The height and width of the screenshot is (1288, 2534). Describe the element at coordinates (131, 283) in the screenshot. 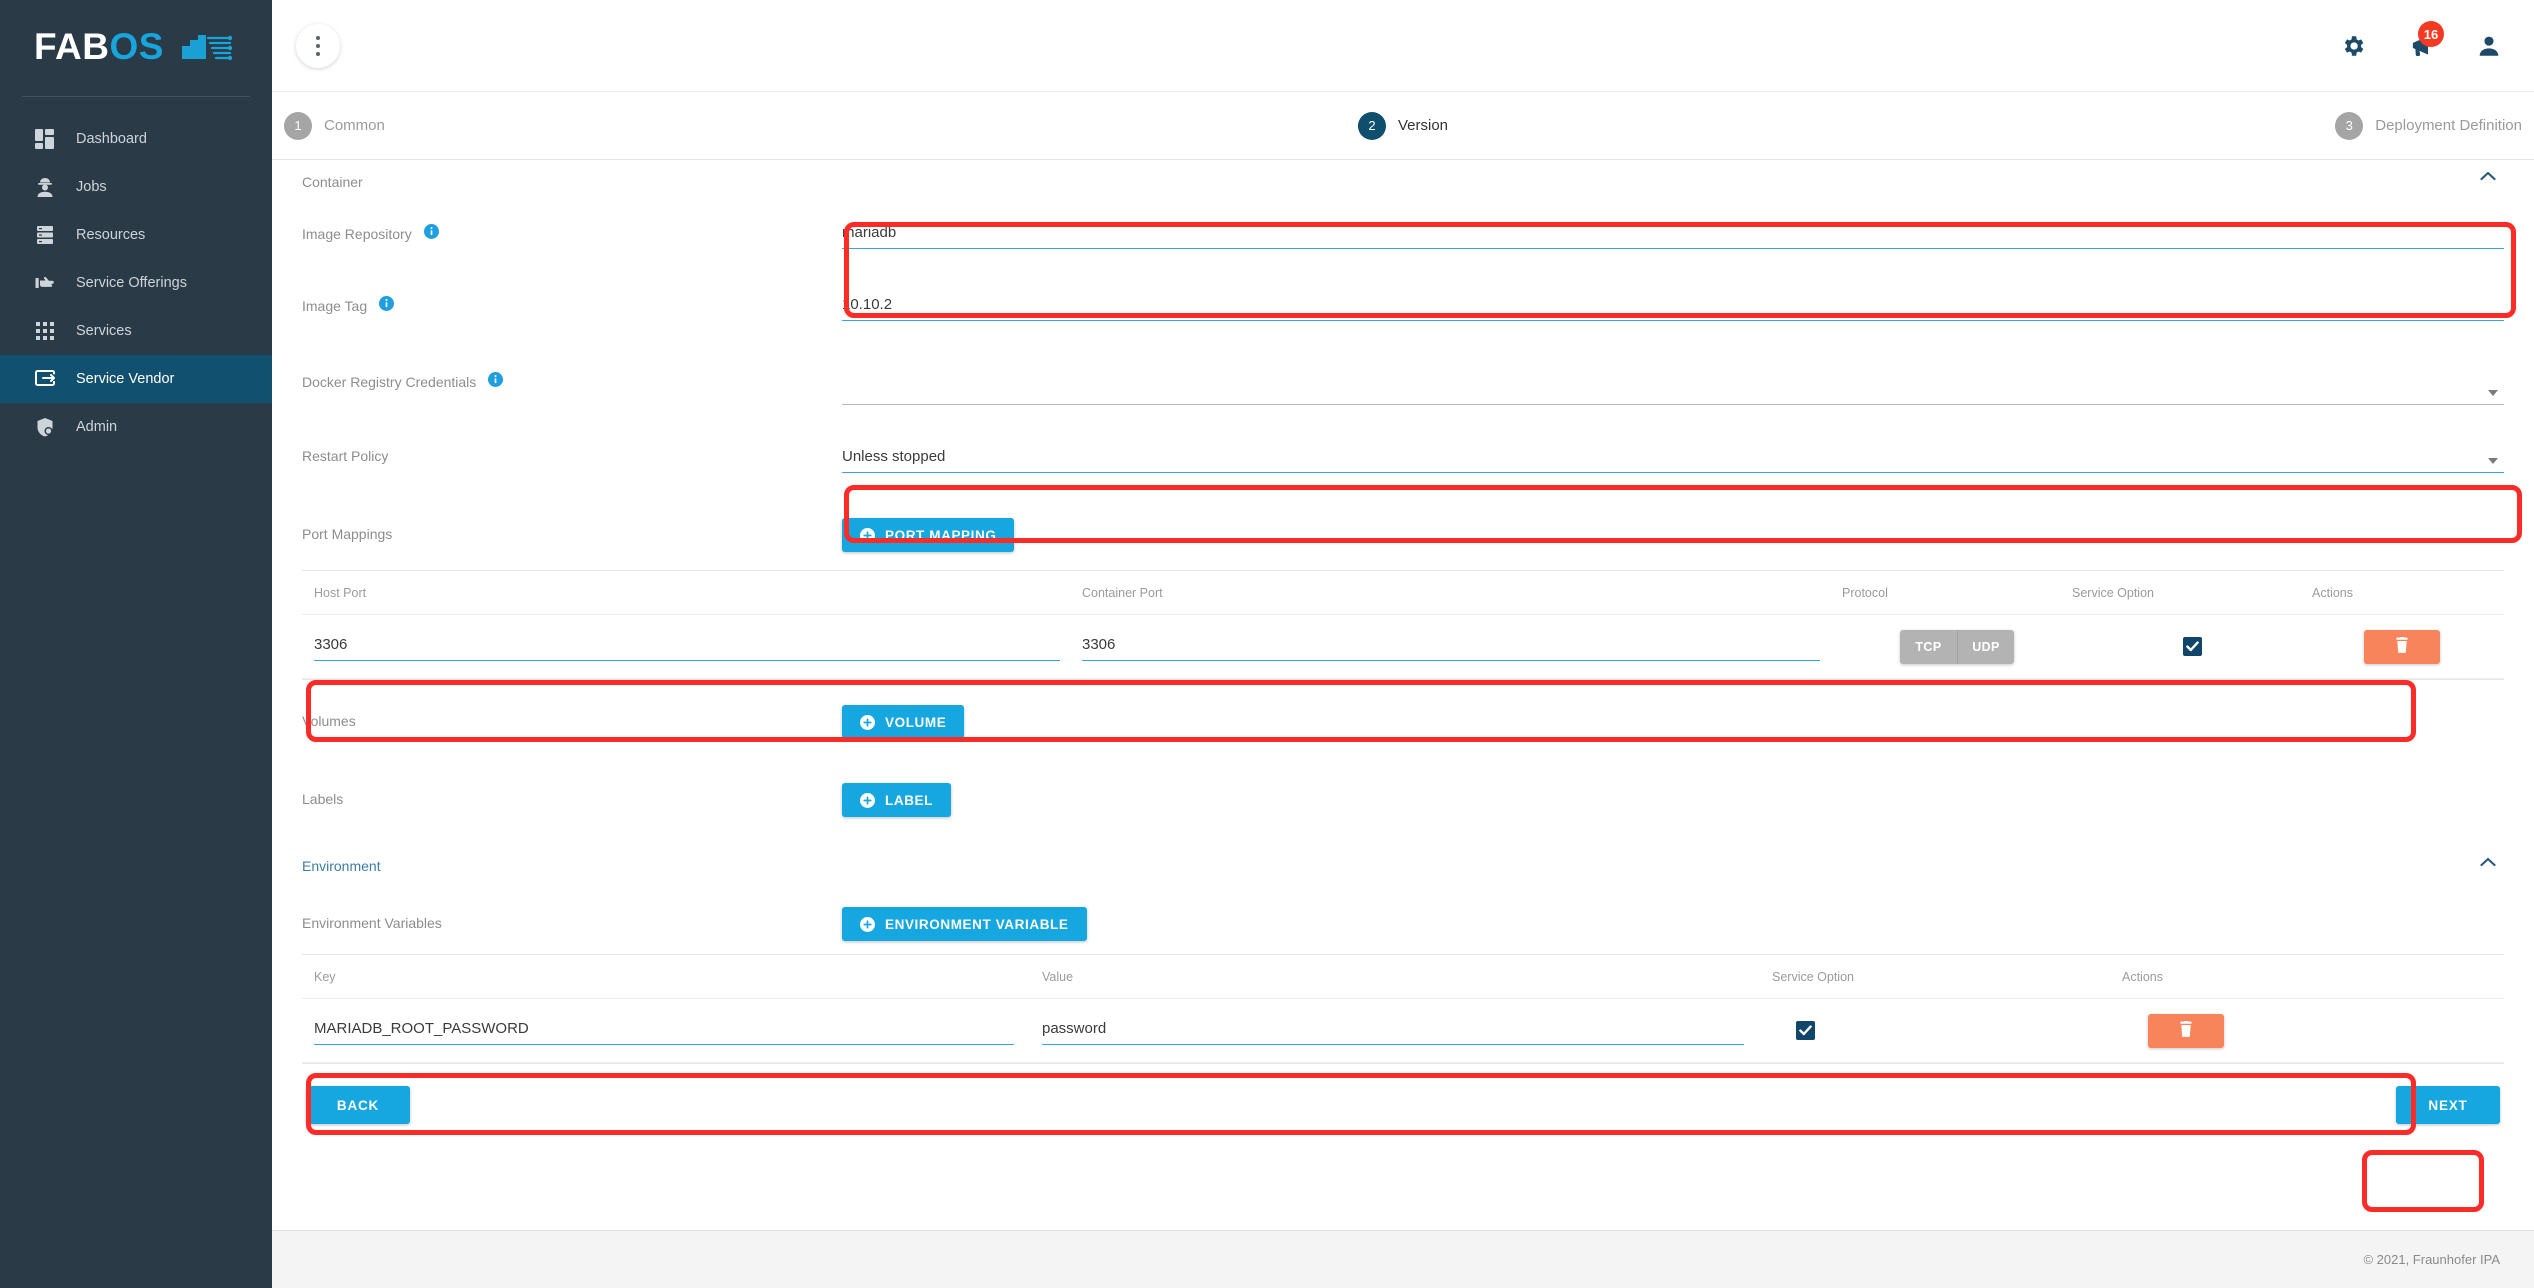

I see `sidebar-item-label: Service Offerings` at that location.